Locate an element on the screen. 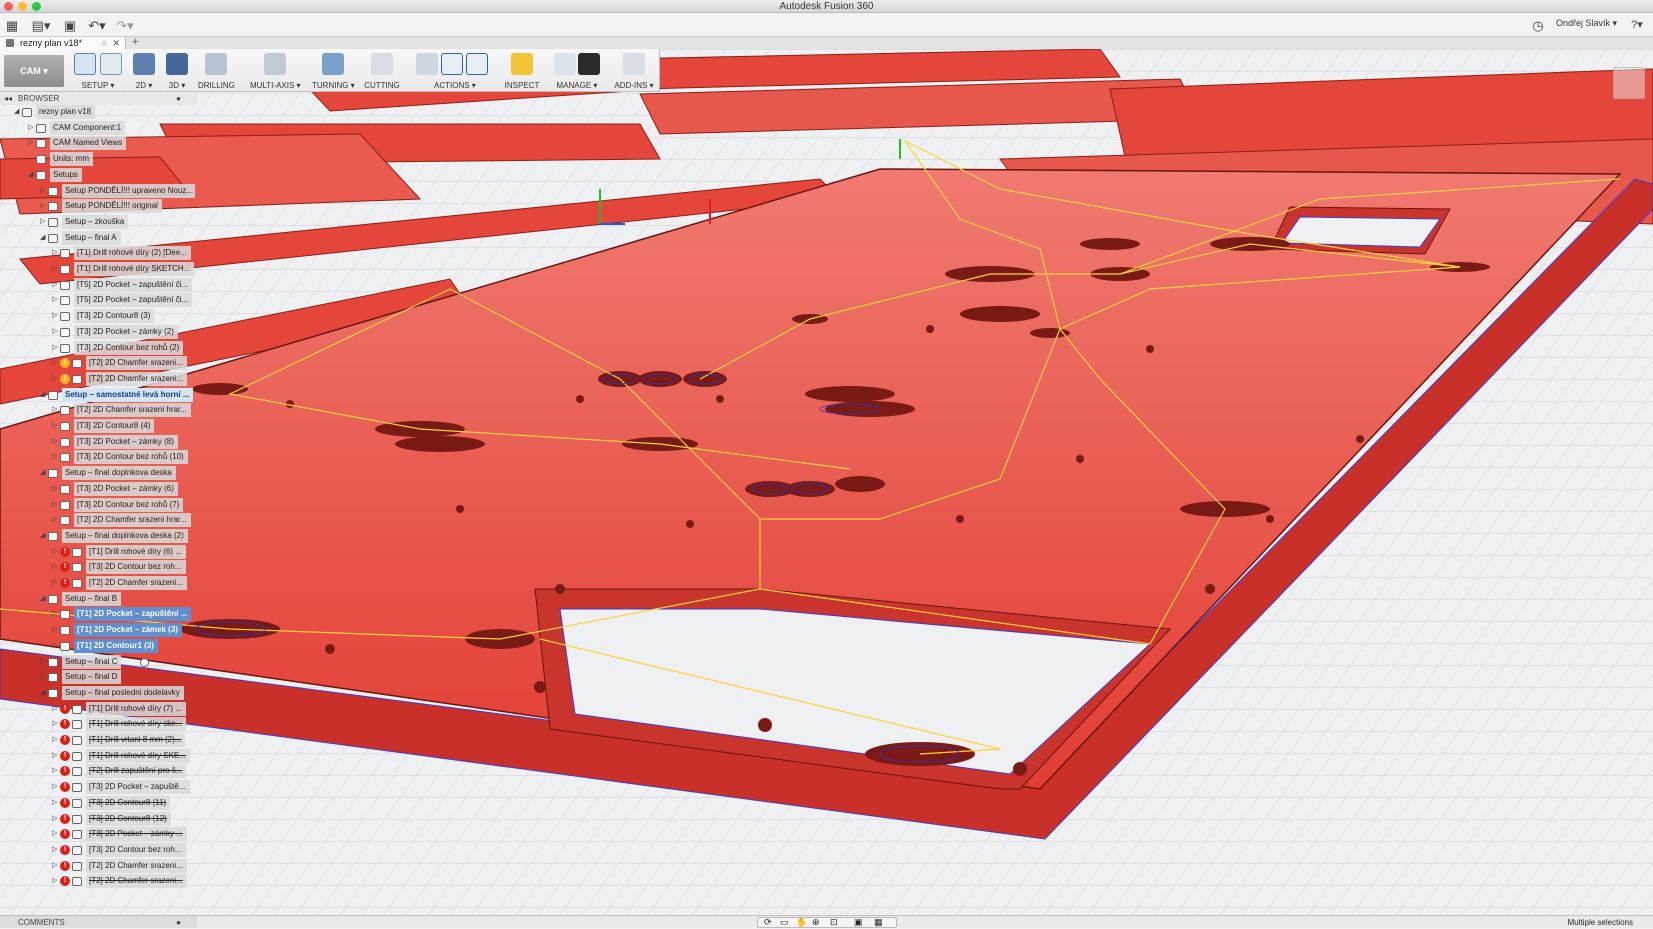 The image size is (1653, 929). minimize-window-button is located at coordinates (22, 6).